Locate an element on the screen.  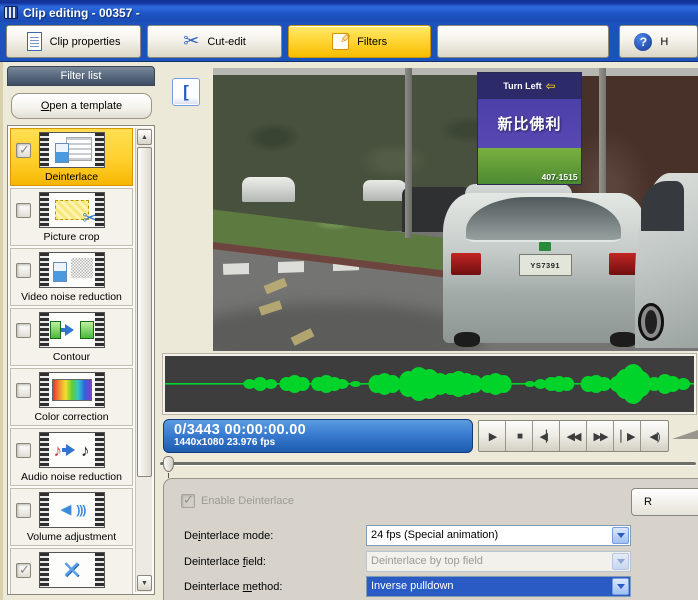
video-noise-checkbox is located at coordinates (23, 270).